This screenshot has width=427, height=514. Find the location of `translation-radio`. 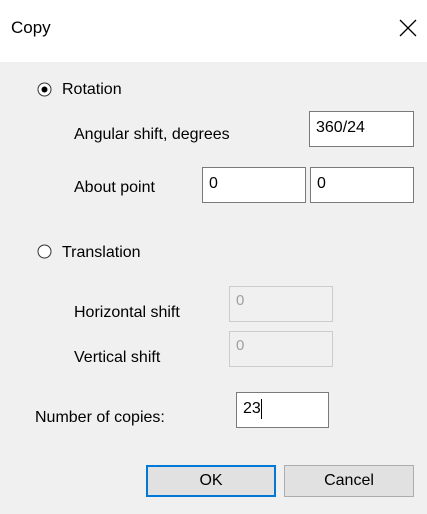

translation-radio is located at coordinates (44, 251).